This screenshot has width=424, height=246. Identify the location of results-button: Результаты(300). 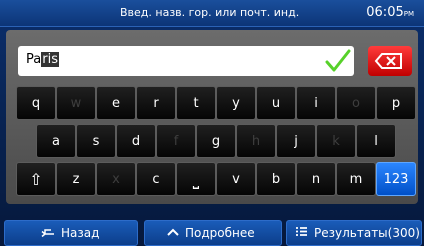
(354, 233).